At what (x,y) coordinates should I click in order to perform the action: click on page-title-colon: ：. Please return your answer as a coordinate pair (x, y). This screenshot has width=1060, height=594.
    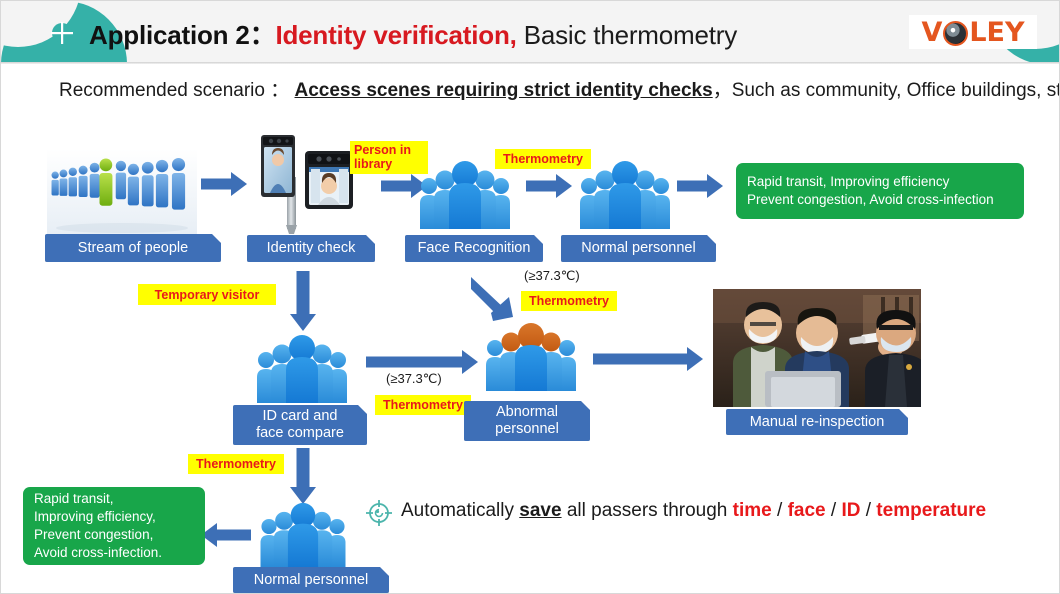
    Looking at the image, I should click on (262, 35).